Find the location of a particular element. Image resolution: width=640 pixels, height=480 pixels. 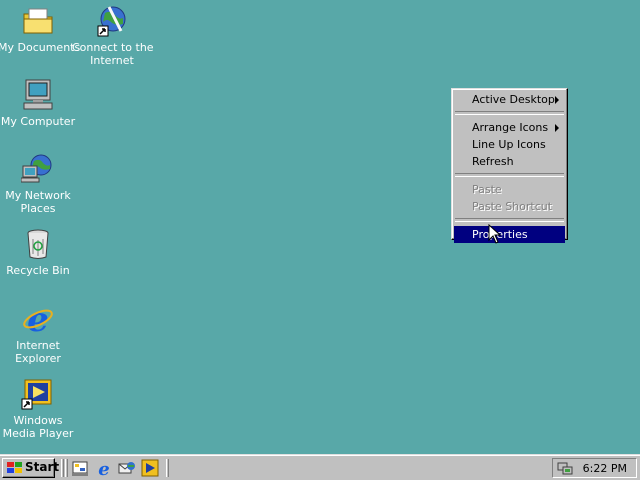

desktop-icon-internet-explorer: e Internet Explorer is located at coordinates (39, 333).